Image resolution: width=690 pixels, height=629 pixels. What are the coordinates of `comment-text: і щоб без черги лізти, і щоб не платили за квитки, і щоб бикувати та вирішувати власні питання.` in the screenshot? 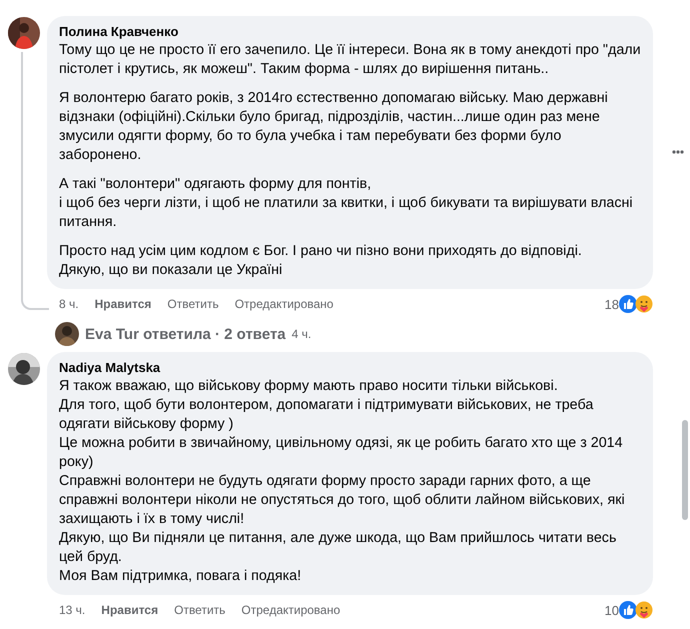 It's located at (346, 213).